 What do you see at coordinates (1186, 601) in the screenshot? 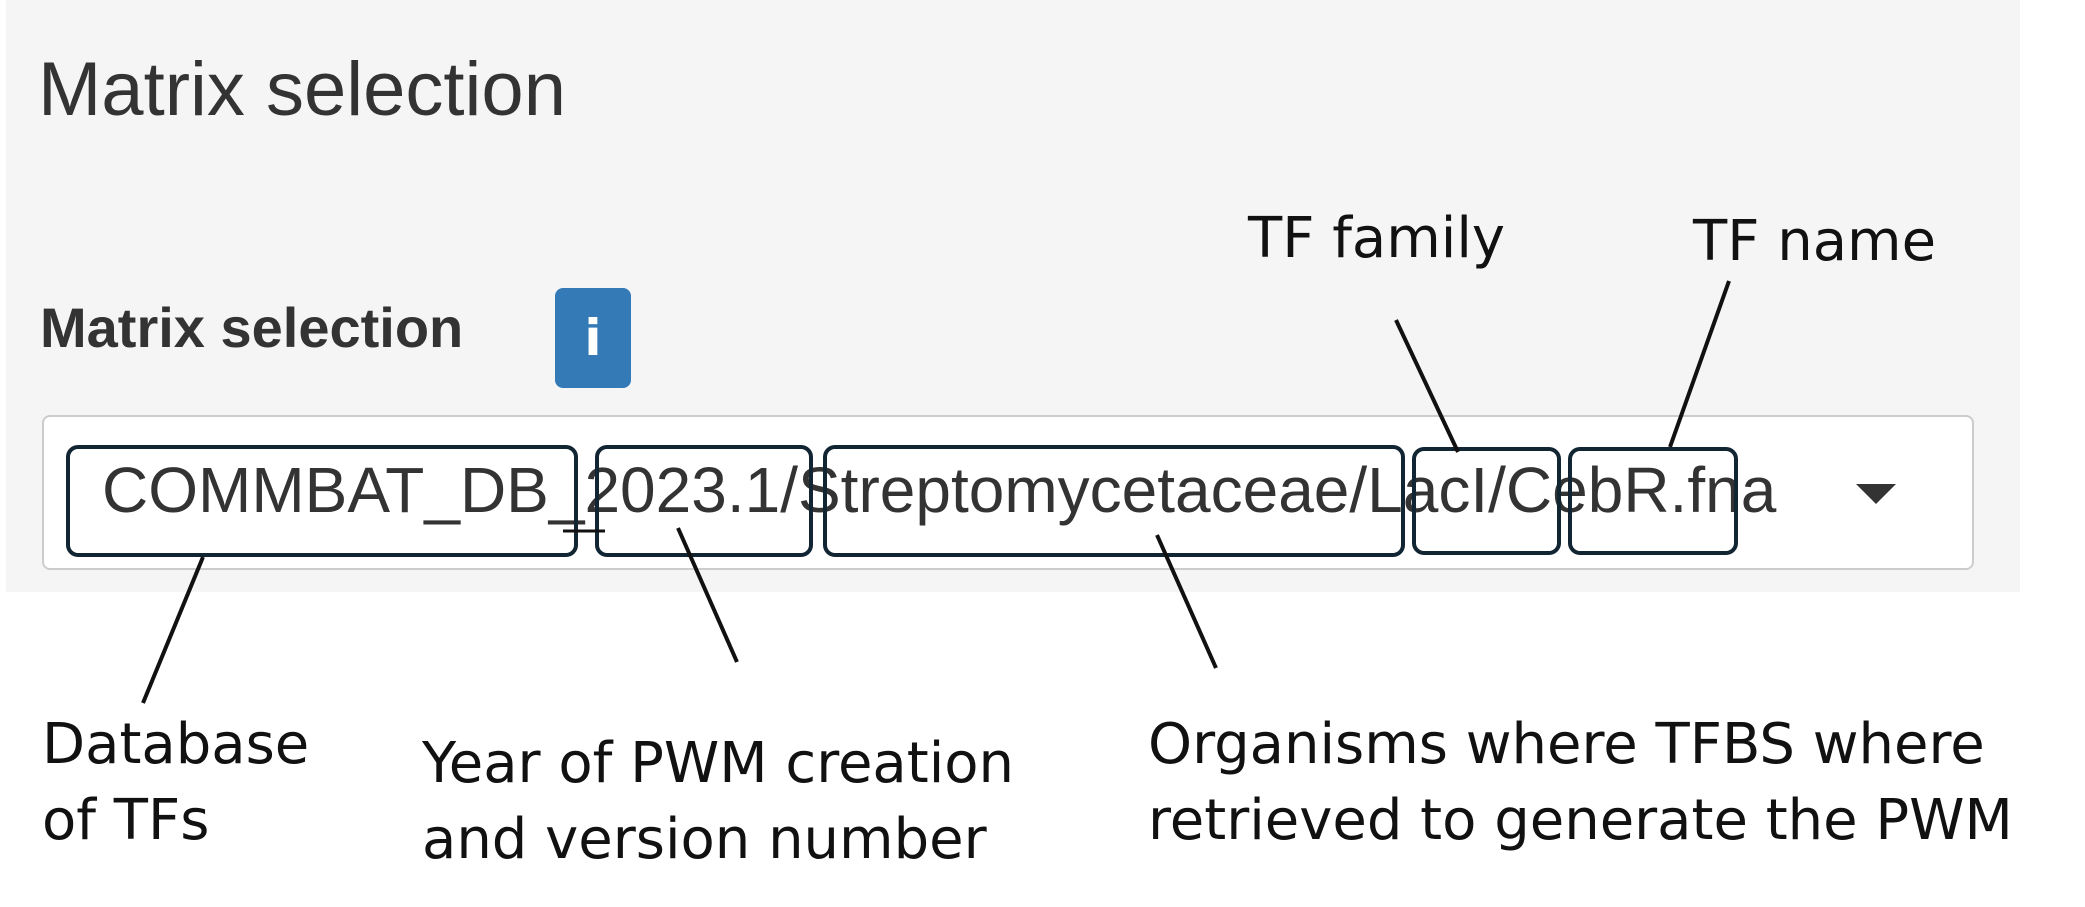
I see `leader-line-organisms` at bounding box center [1186, 601].